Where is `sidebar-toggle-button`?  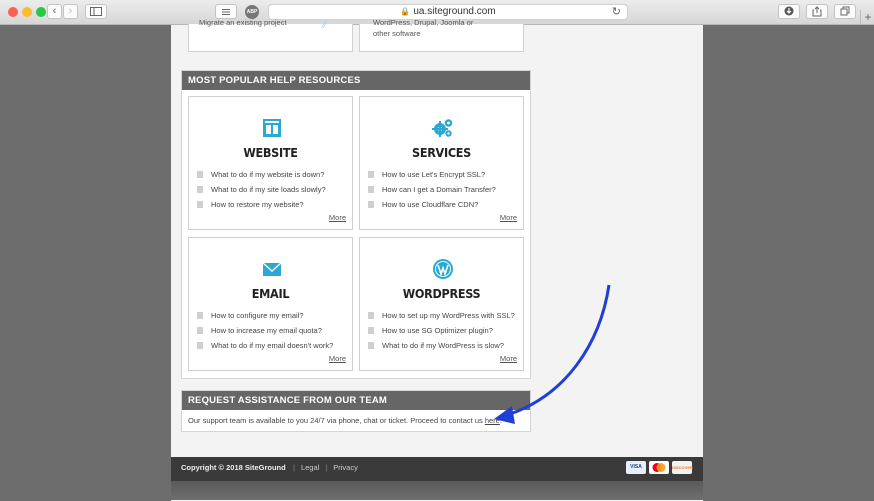
sidebar-toggle-button is located at coordinates (96, 11).